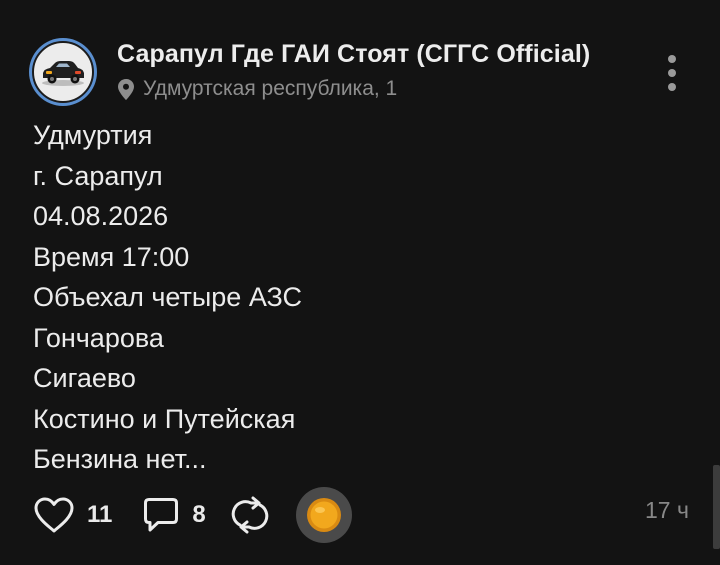 The width and height of the screenshot is (720, 565). Describe the element at coordinates (84, 378) in the screenshot. I see `post-text-line: Сигаево` at that location.